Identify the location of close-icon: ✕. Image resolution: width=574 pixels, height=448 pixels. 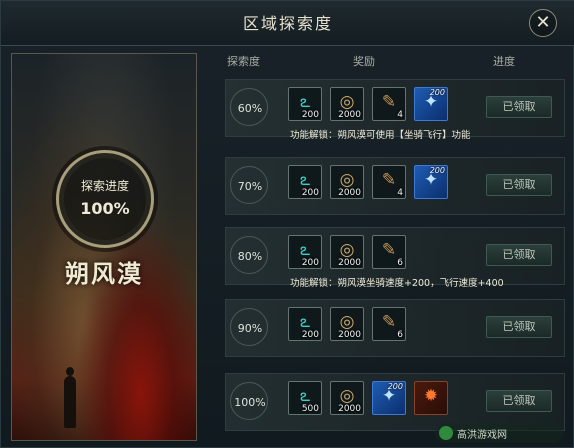
(543, 23).